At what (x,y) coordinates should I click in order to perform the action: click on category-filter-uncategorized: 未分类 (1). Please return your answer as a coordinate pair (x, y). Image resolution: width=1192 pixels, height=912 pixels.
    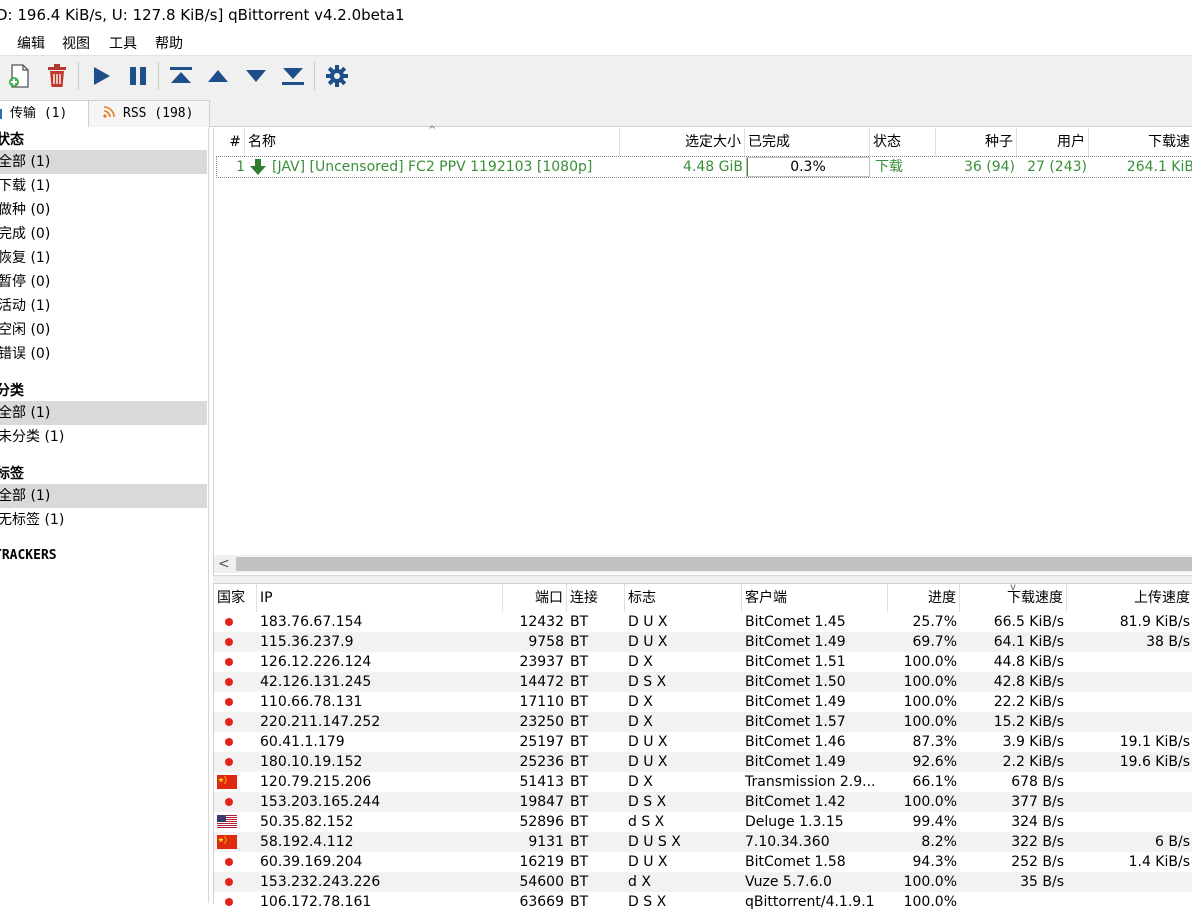
    Looking at the image, I should click on (103, 437).